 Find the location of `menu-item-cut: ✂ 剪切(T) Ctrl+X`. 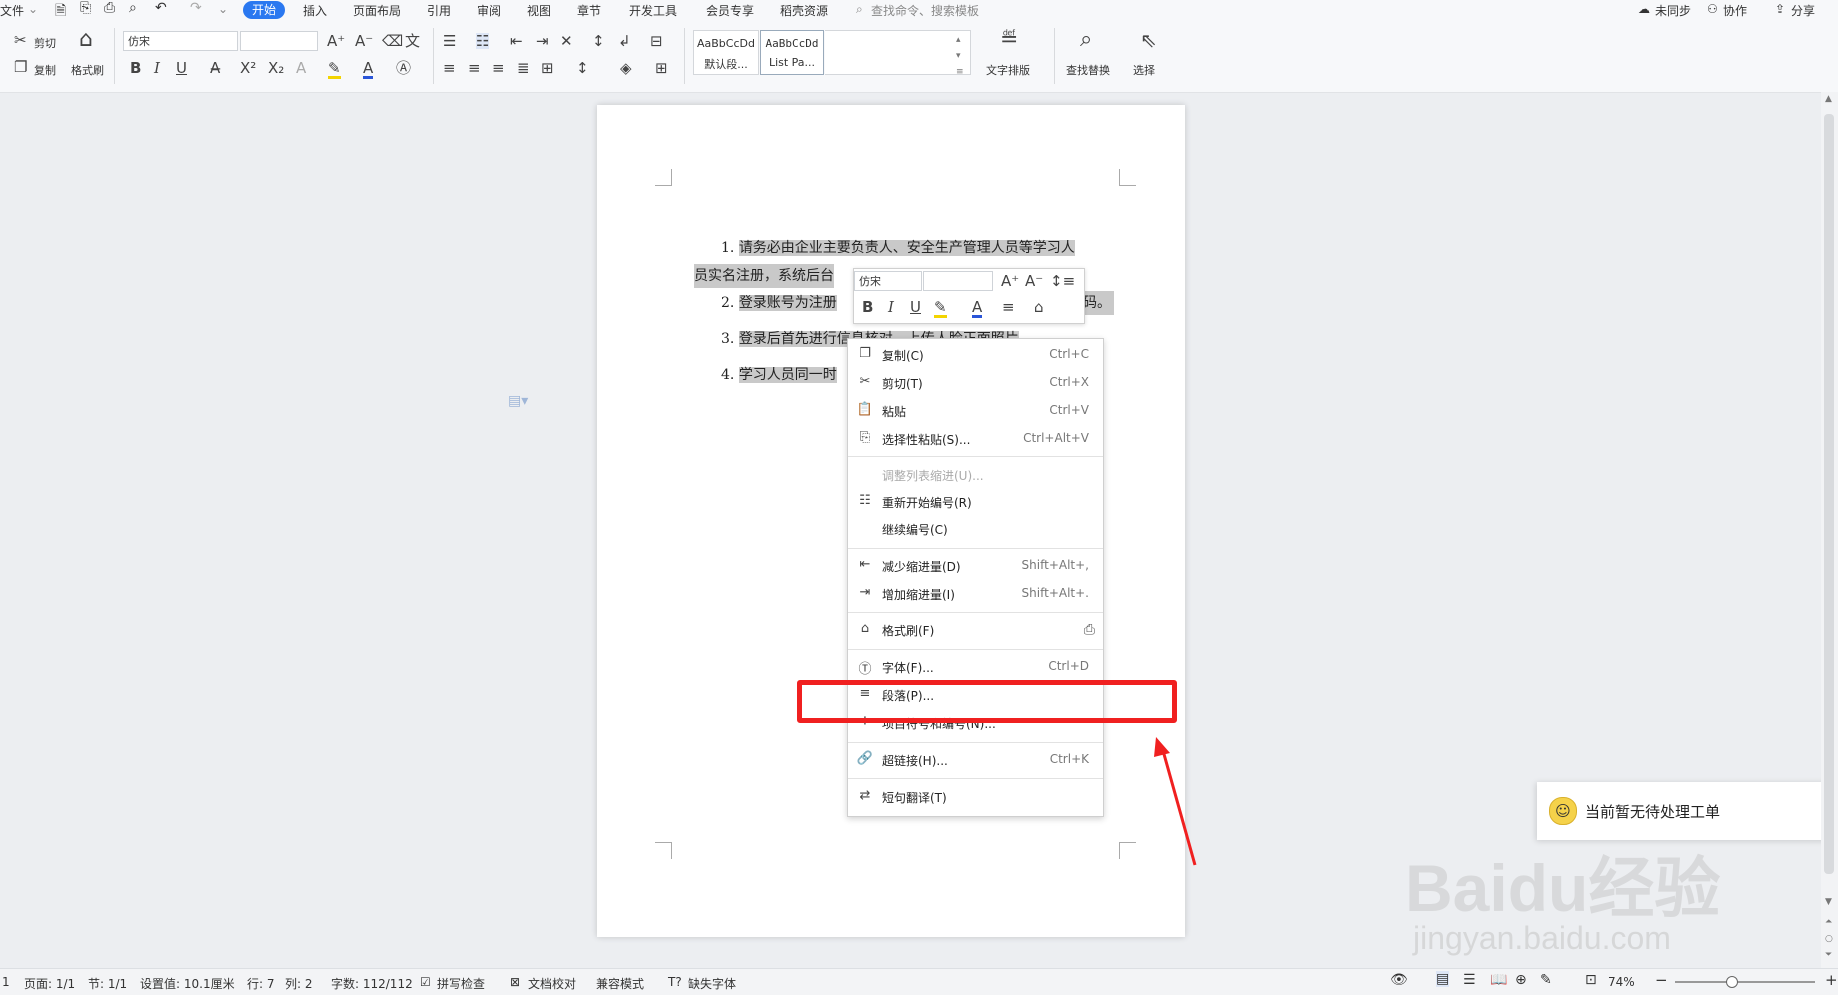

menu-item-cut: ✂ 剪切(T) Ctrl+X is located at coordinates (975, 383).